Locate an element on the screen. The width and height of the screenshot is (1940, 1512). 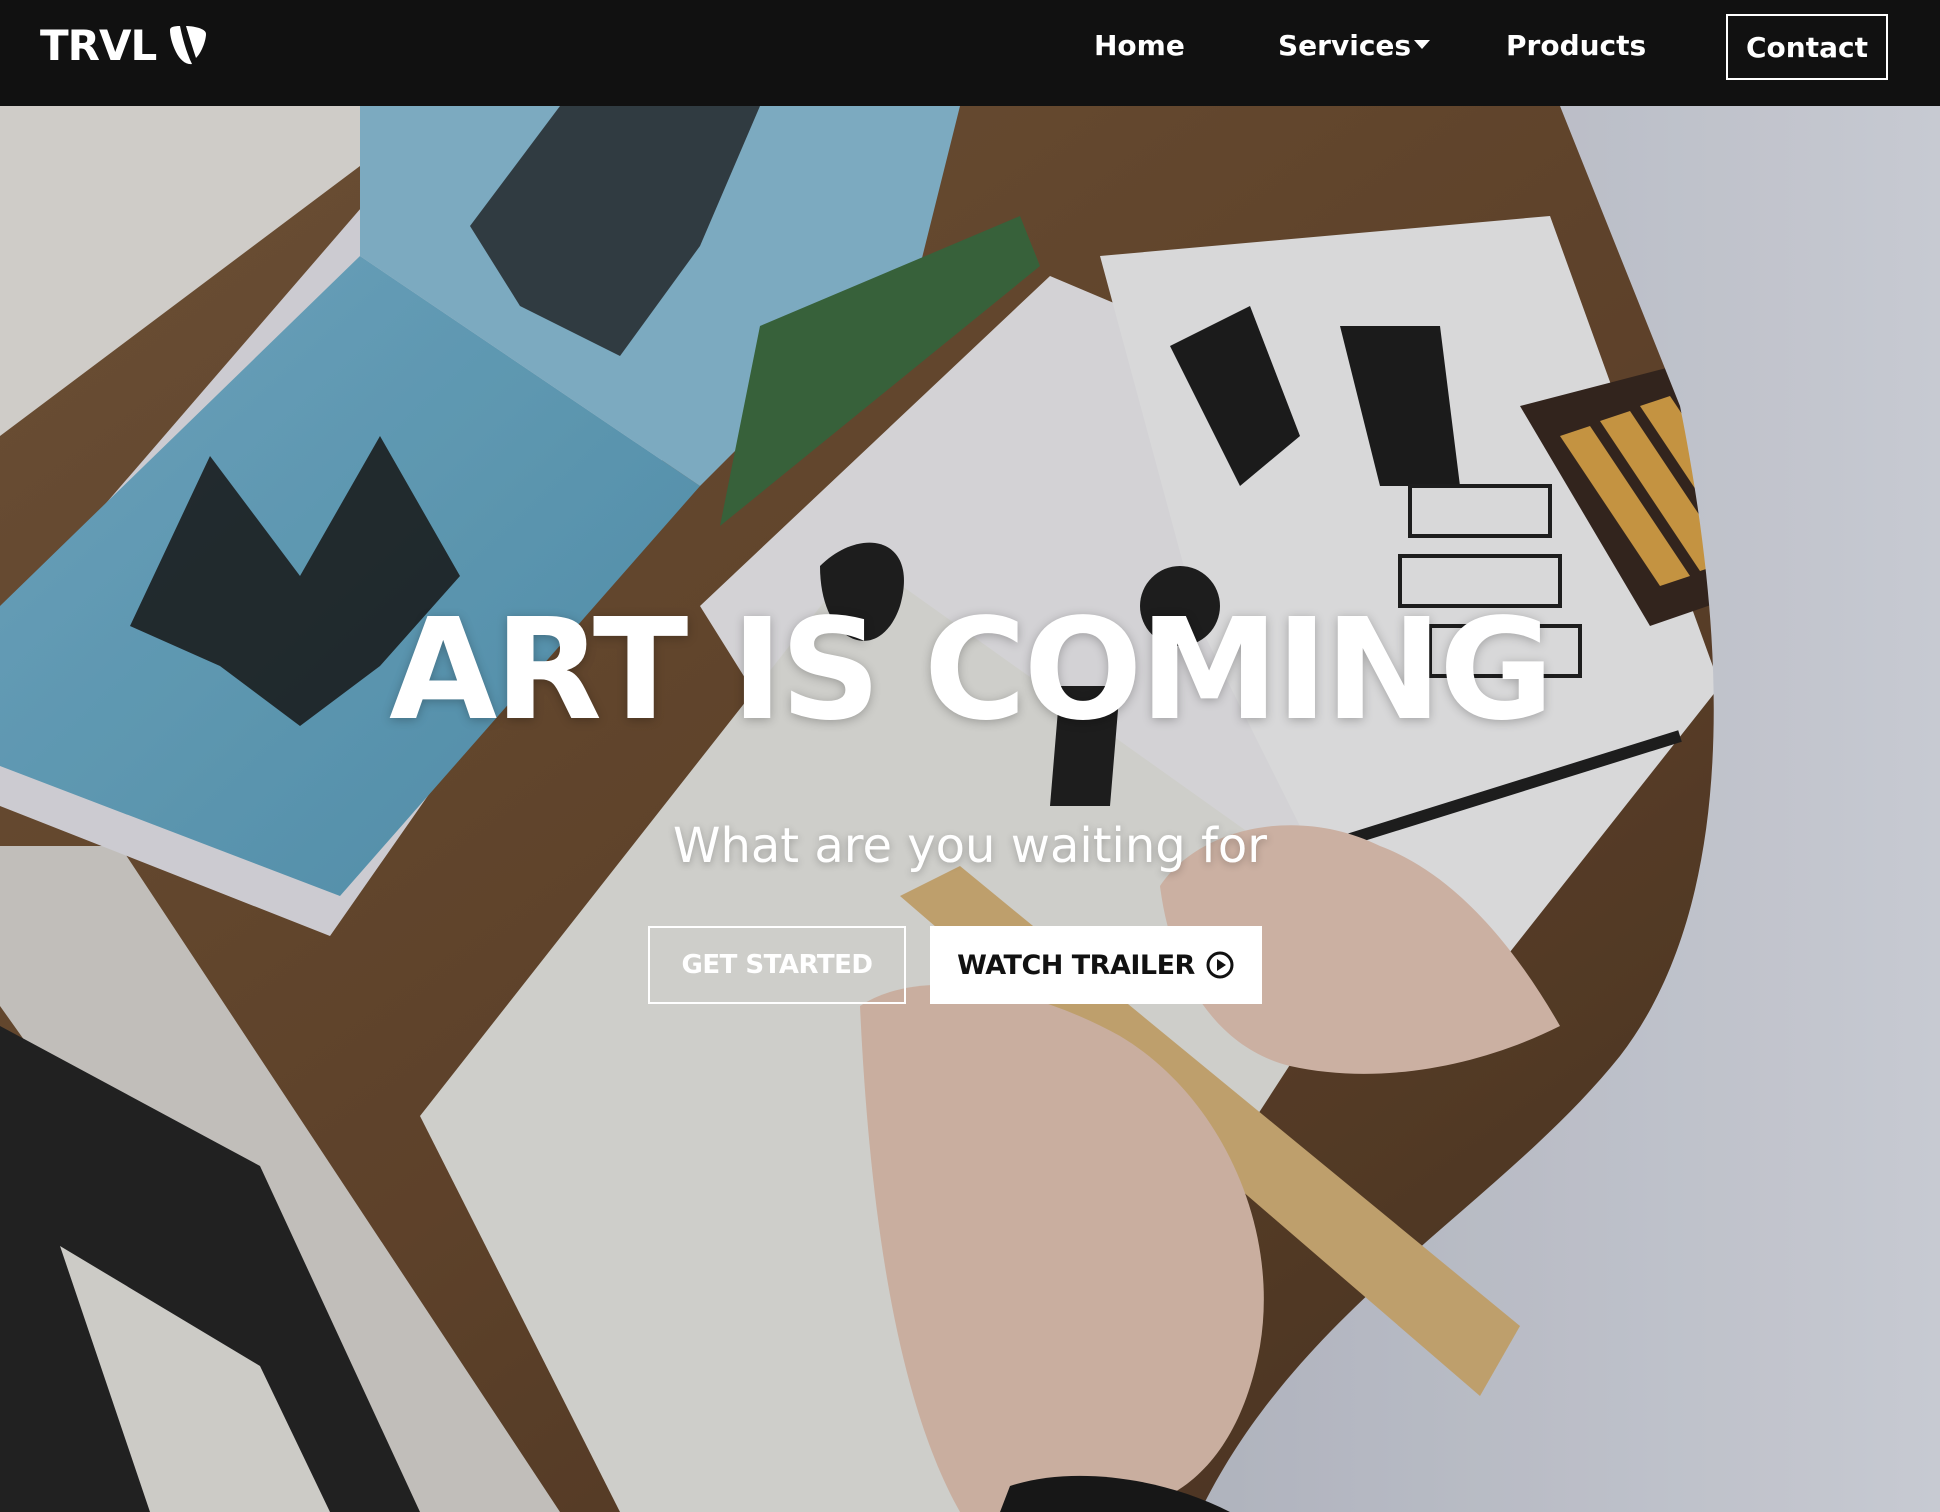
watch-trailer-label: WATCH TRAILER is located at coordinates (1076, 965).